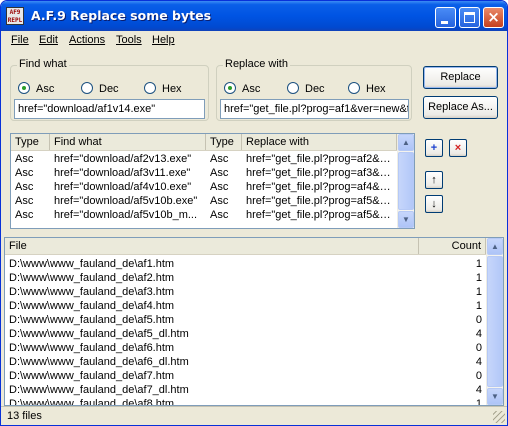 The height and width of the screenshot is (426, 508). I want to click on file-row: D:\www\www_fauland_de\af2.htm 1, so click(245, 278).